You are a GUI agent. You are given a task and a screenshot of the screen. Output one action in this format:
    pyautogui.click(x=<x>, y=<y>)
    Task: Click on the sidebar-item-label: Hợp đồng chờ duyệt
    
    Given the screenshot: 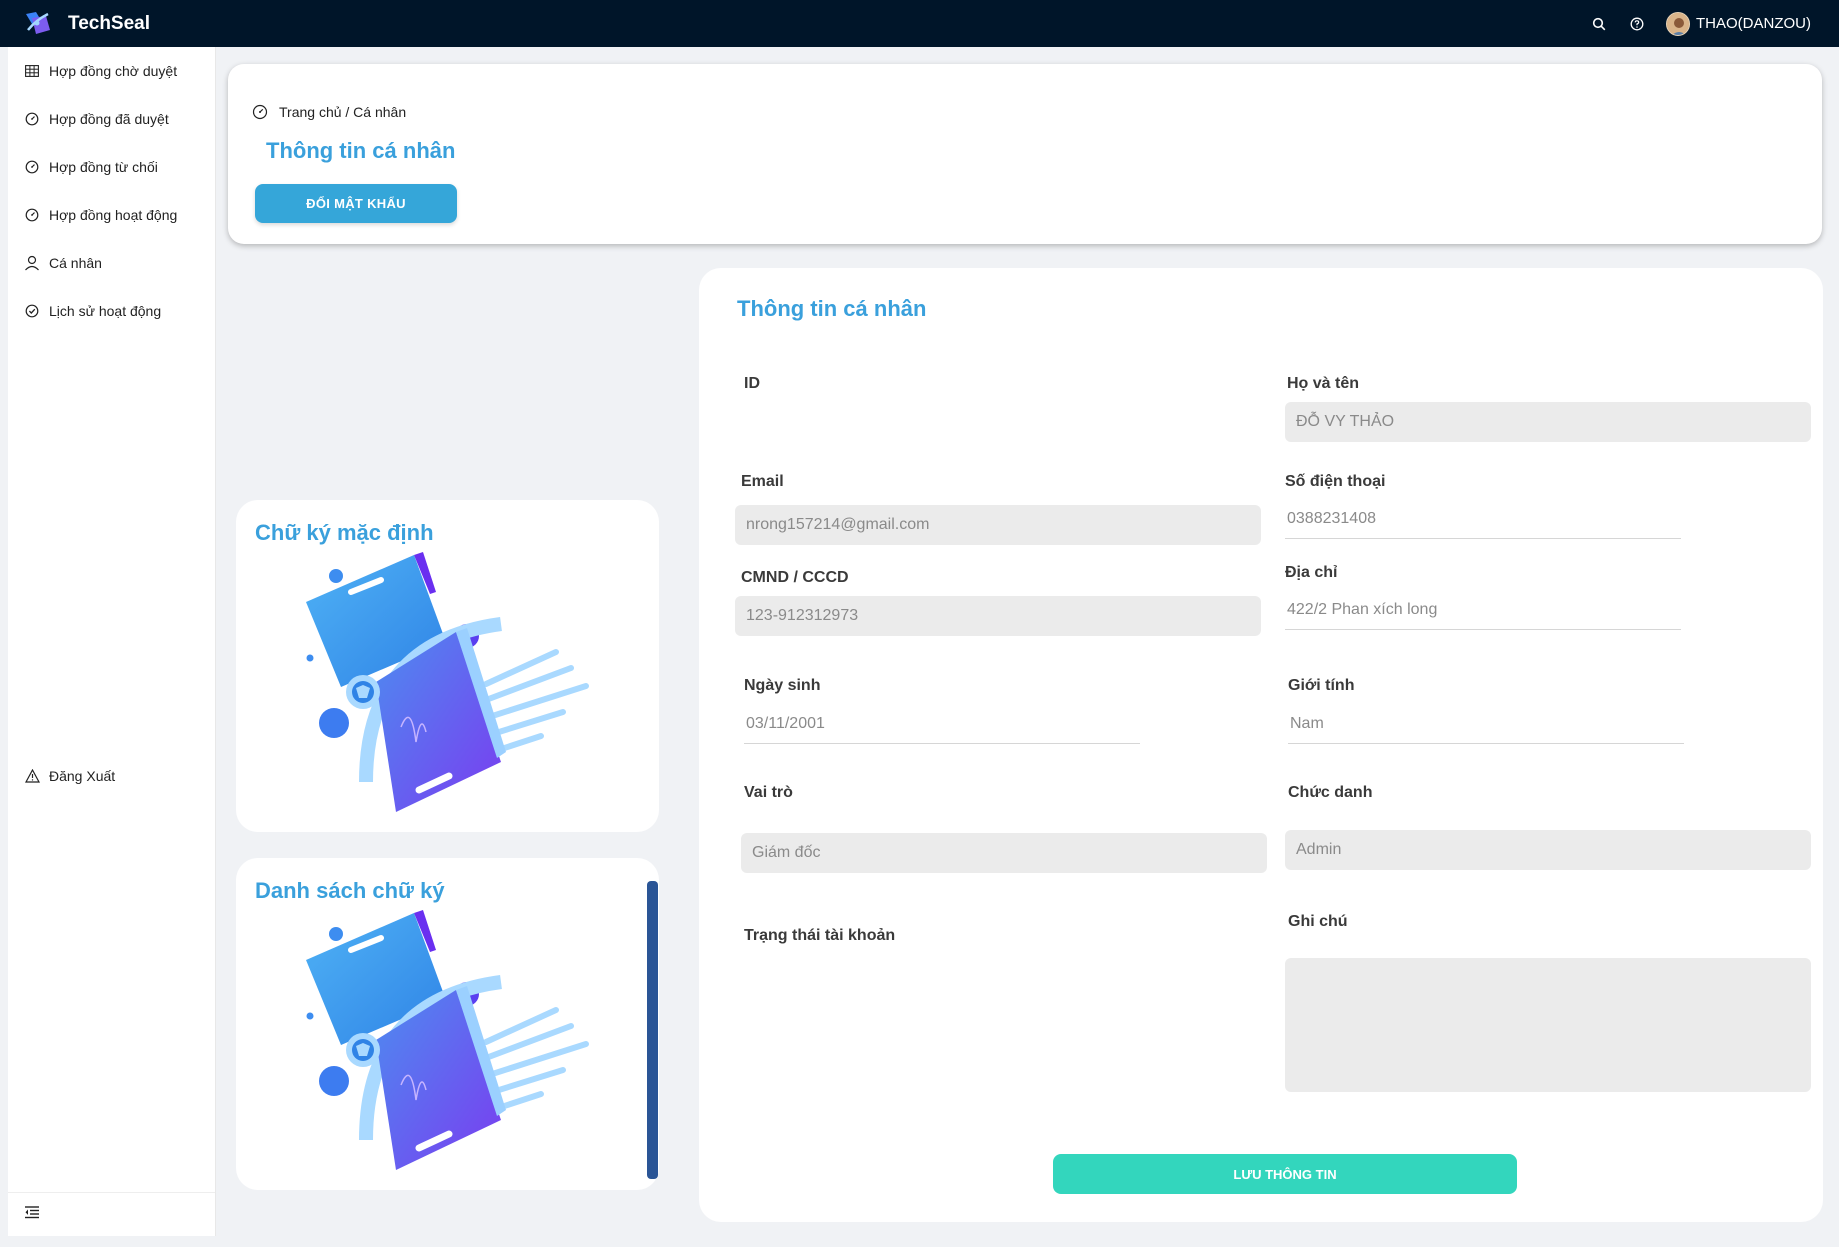 What is the action you would take?
    pyautogui.click(x=113, y=71)
    